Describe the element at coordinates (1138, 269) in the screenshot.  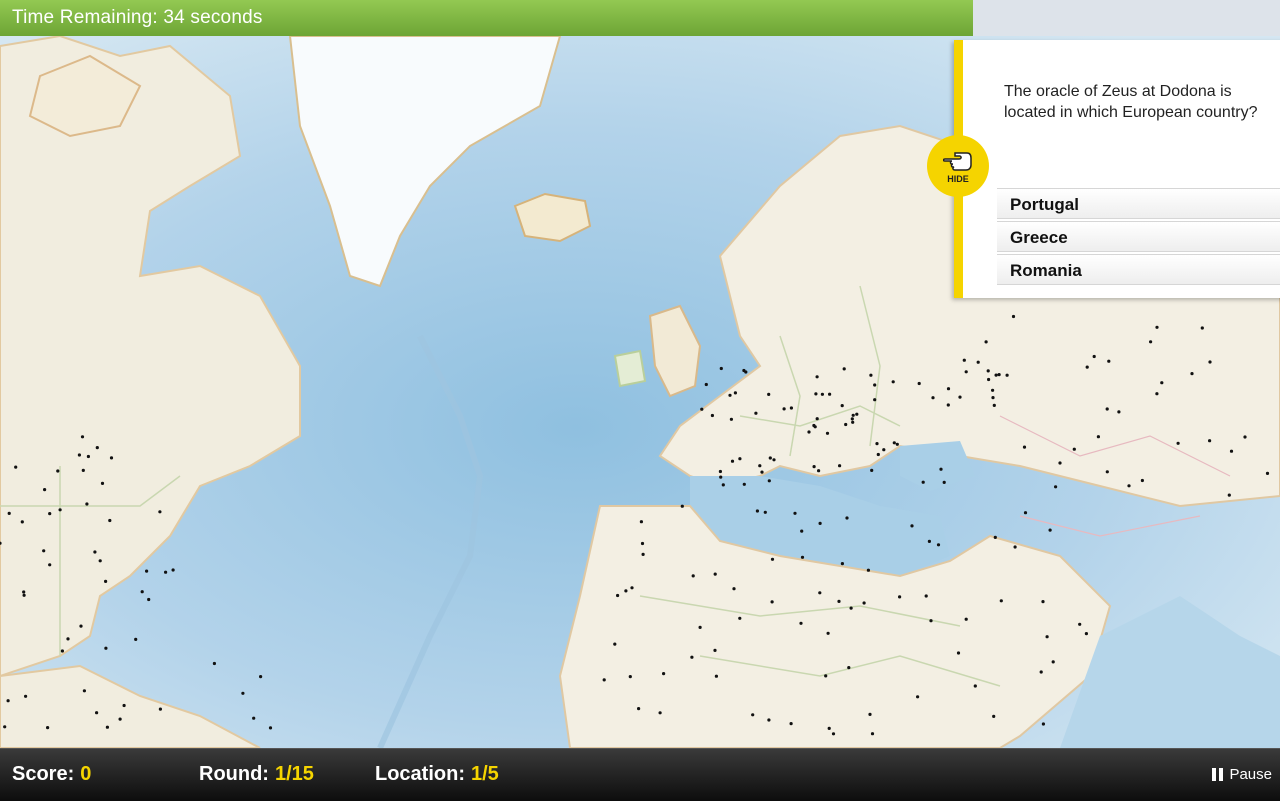
I see `answer-option-3: Romania` at that location.